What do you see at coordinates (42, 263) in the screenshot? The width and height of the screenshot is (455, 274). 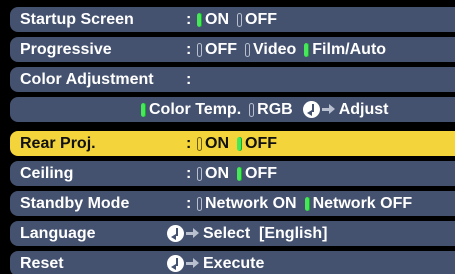 I see `menu-item-label: Reset` at bounding box center [42, 263].